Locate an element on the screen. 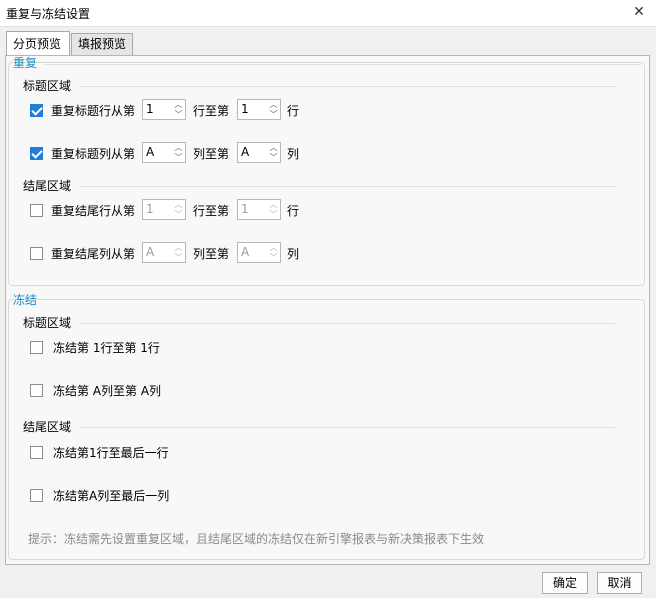  repeat-footer-divider is located at coordinates (347, 186).